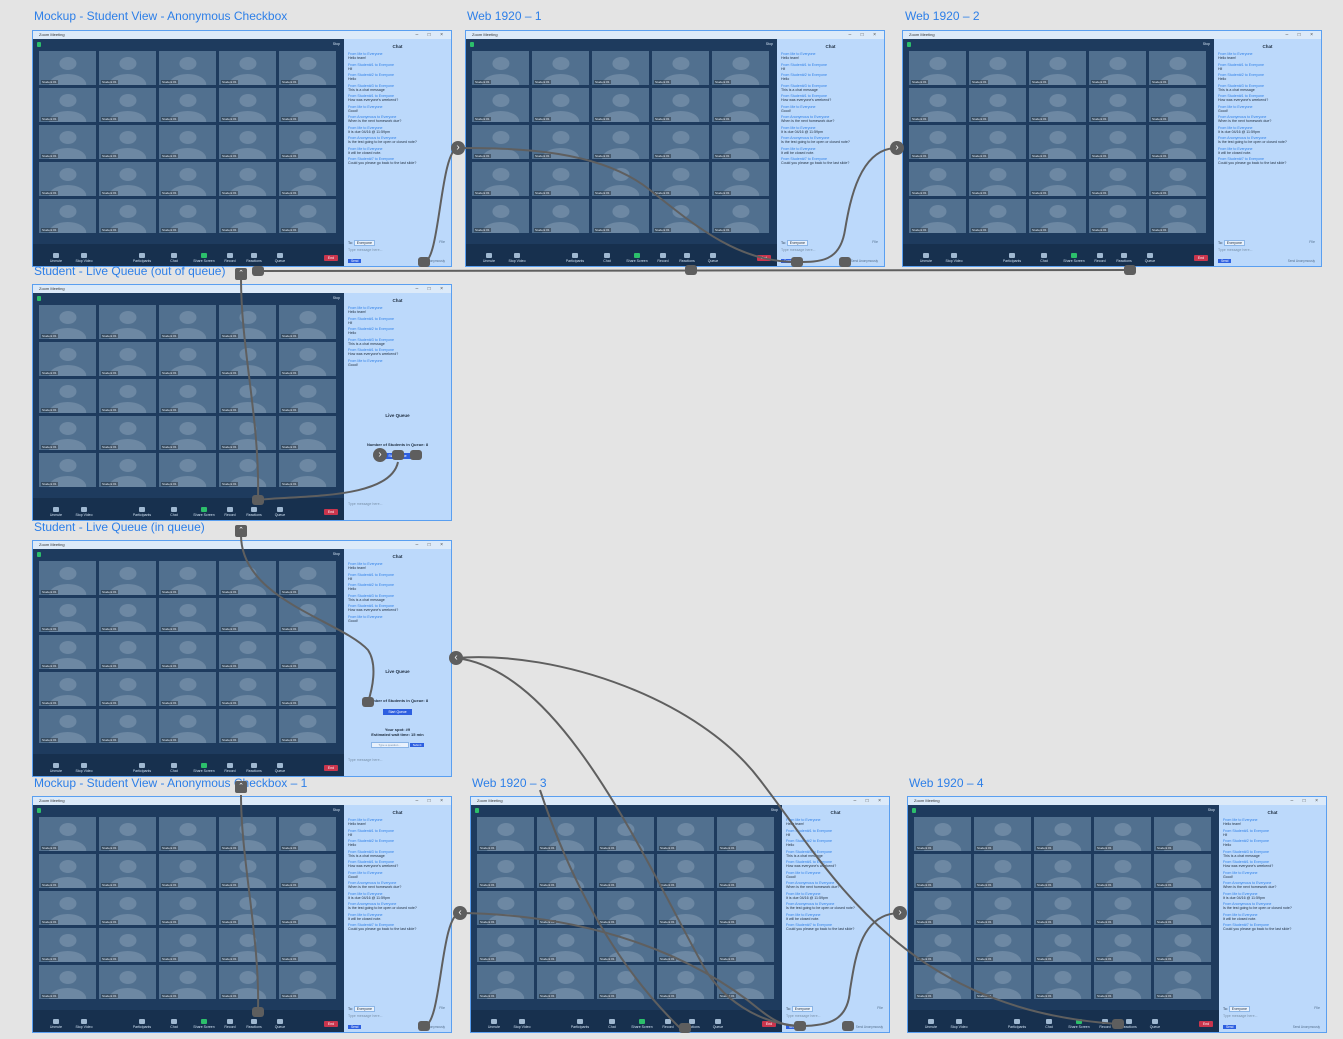 This screenshot has height=1039, width=1343. I want to click on flow-toggle-icon: ⌃, so click(241, 787).